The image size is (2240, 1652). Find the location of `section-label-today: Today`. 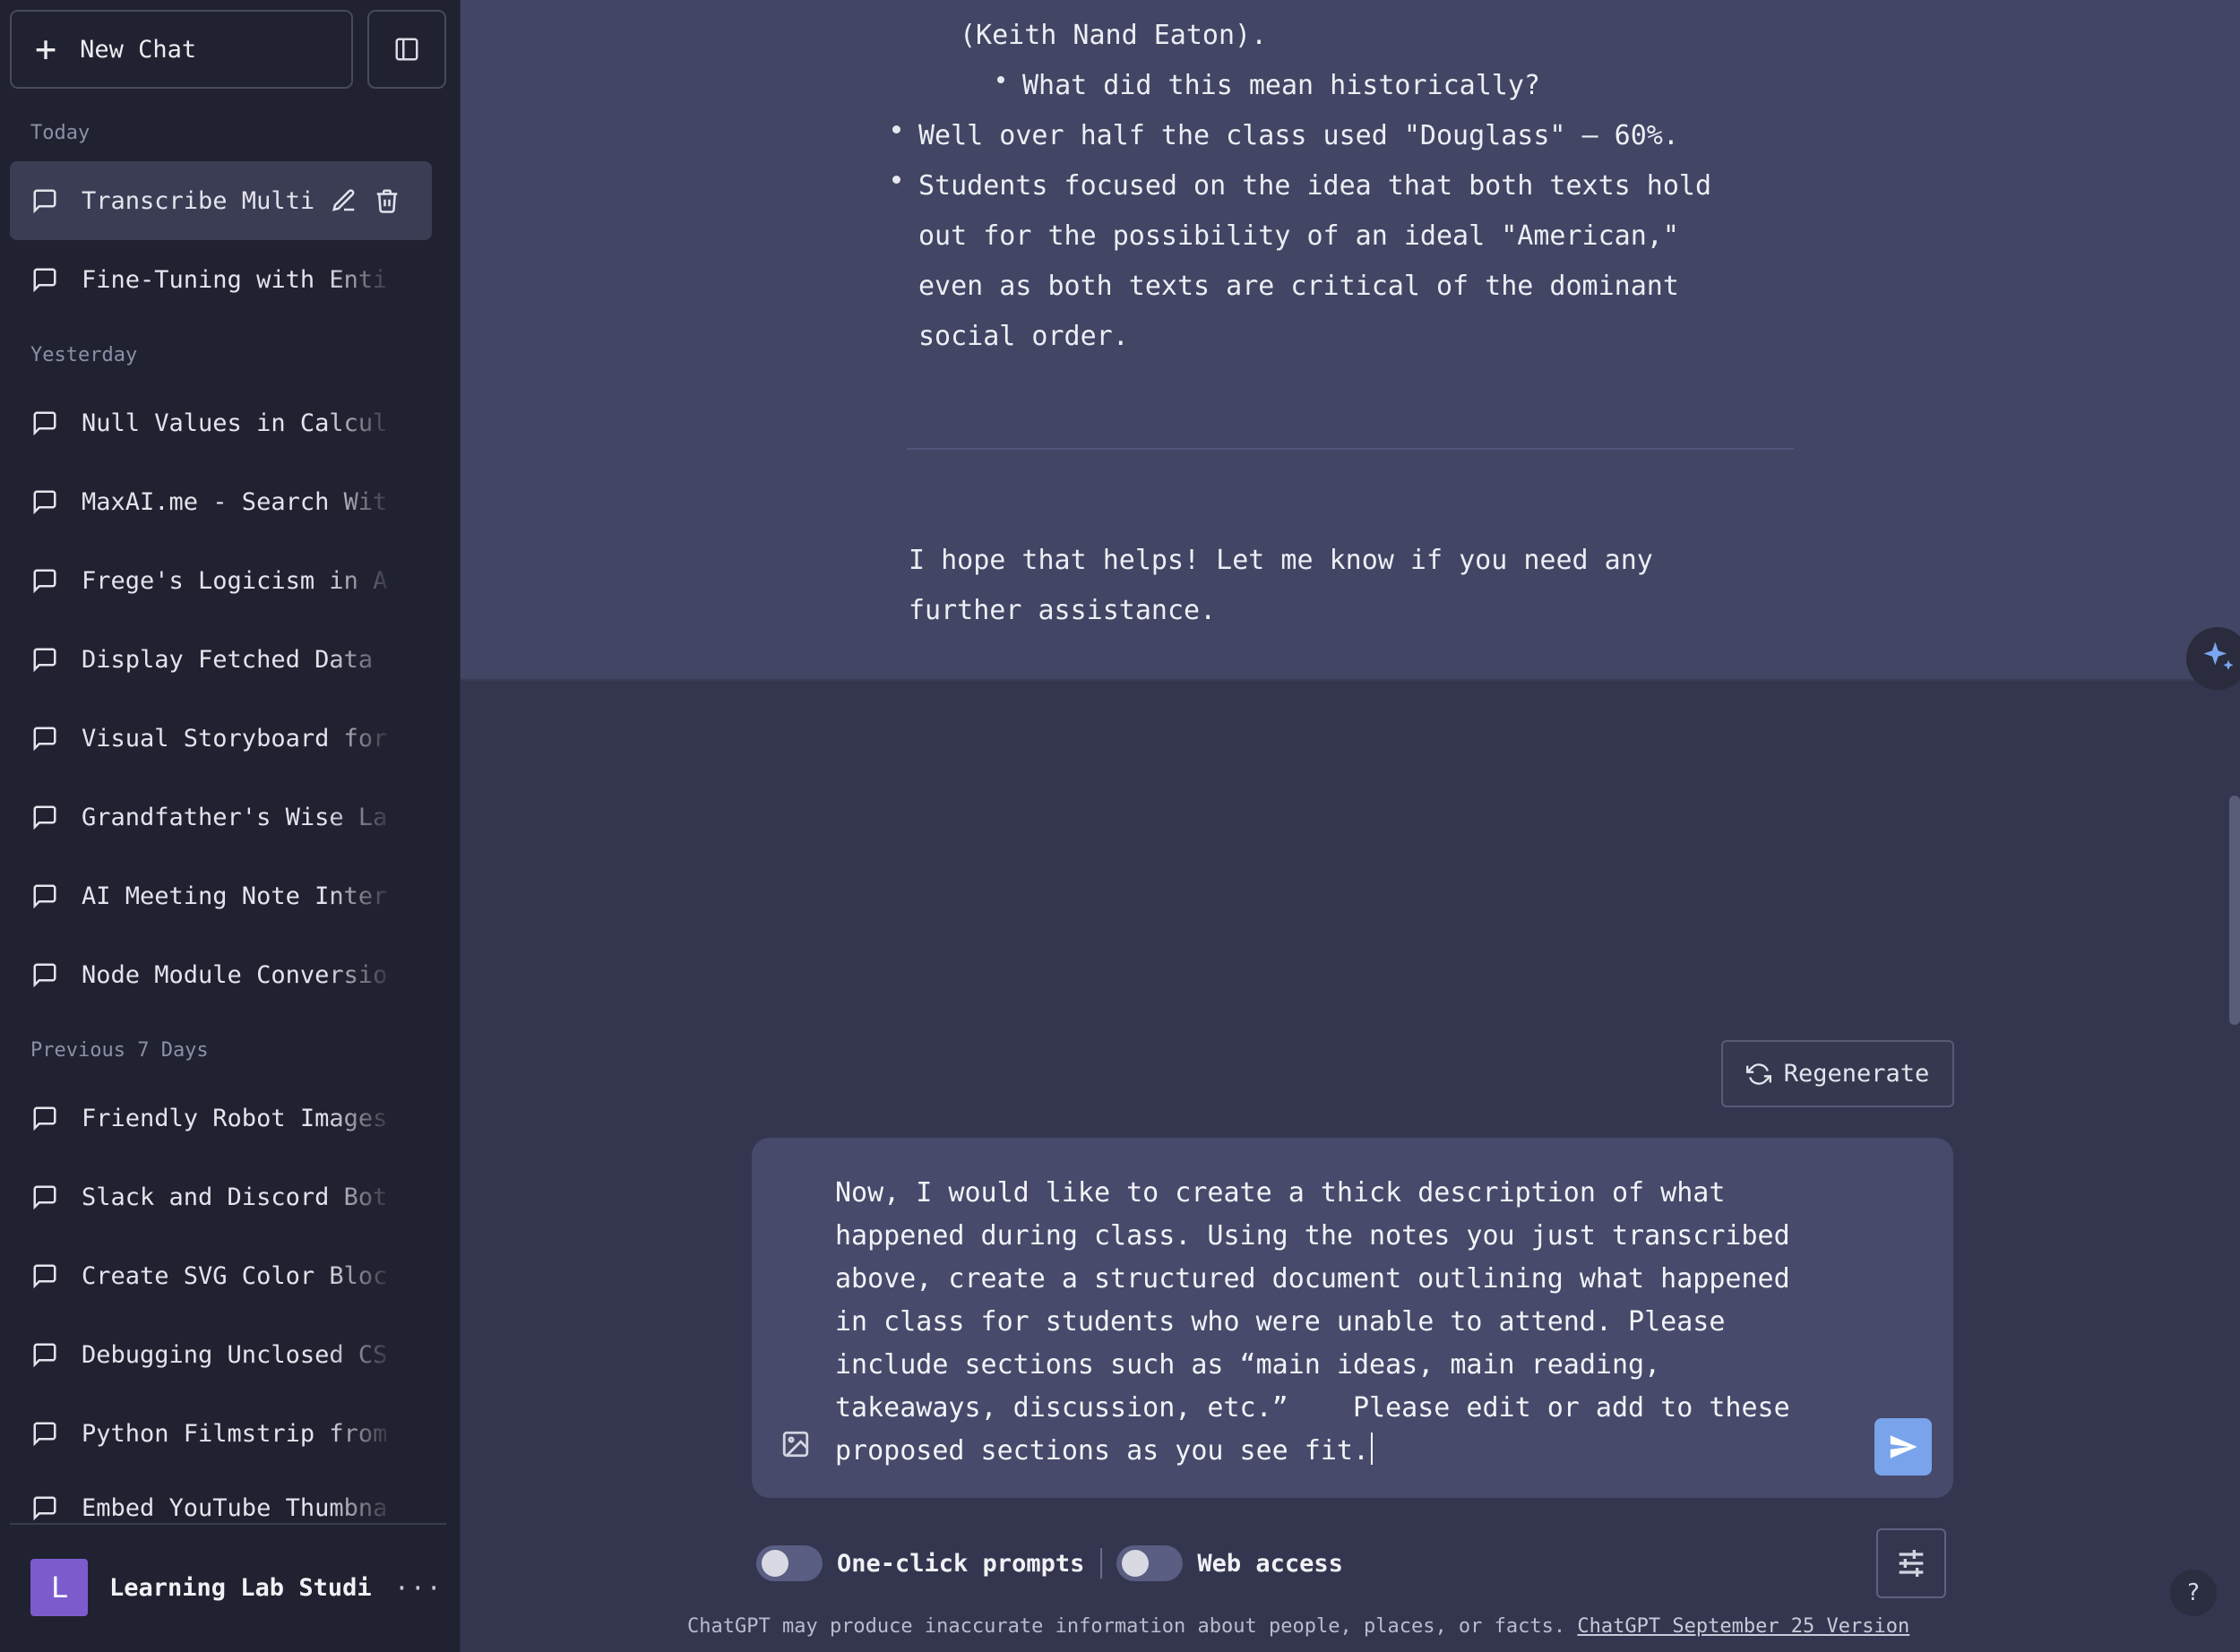

section-label-today: Today is located at coordinates (60, 133).